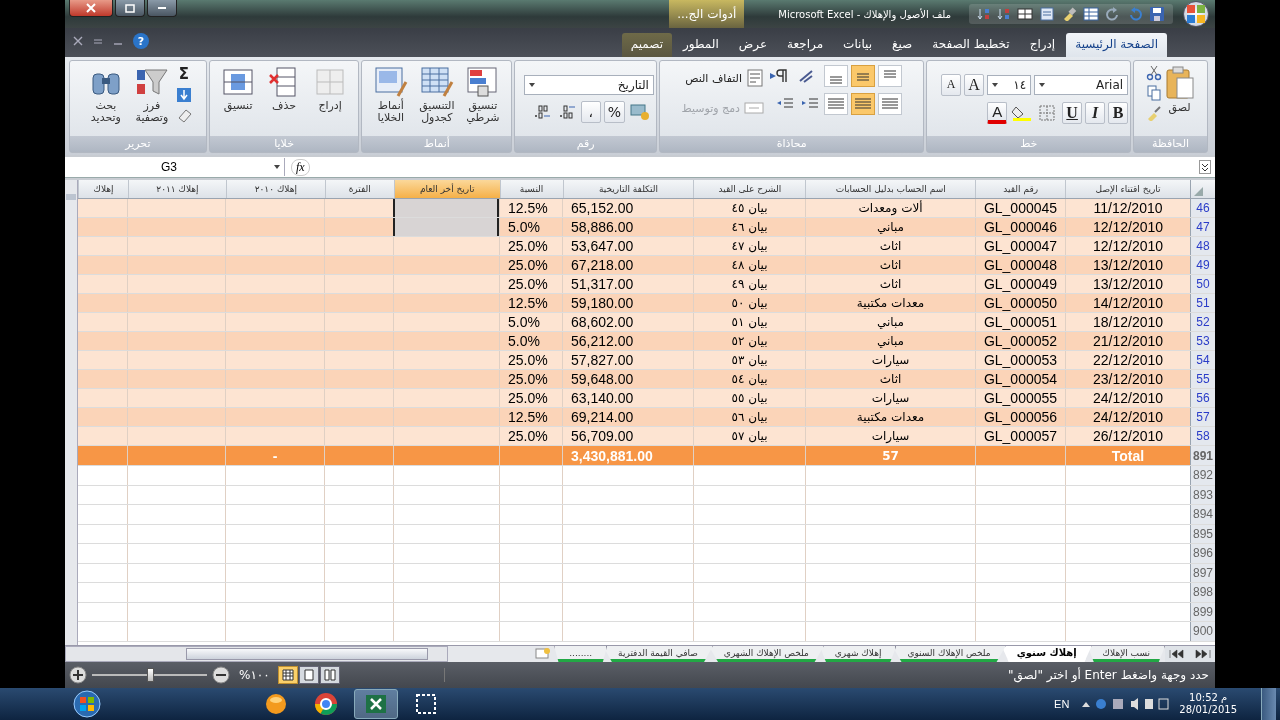  I want to click on row-number: 894, so click(1202, 514).